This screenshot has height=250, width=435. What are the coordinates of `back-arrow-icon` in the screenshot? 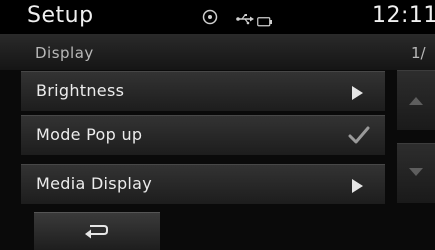 It's located at (97, 233).